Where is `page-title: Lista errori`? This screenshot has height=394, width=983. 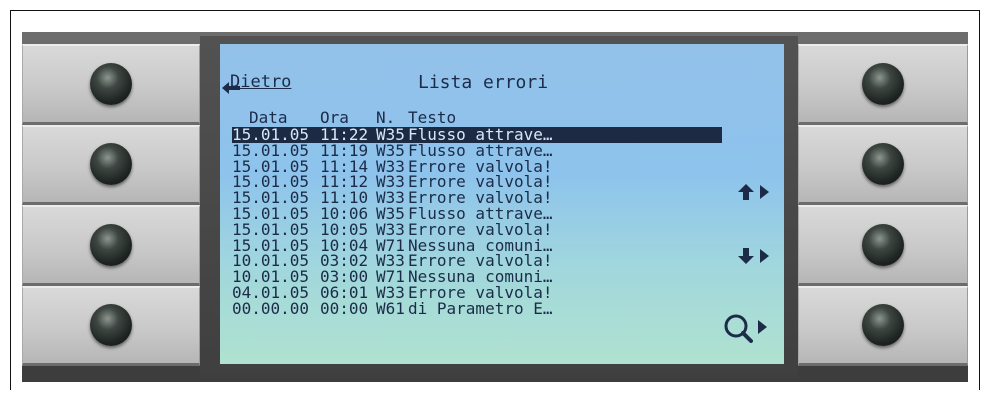
page-title: Lista errori is located at coordinates (483, 82).